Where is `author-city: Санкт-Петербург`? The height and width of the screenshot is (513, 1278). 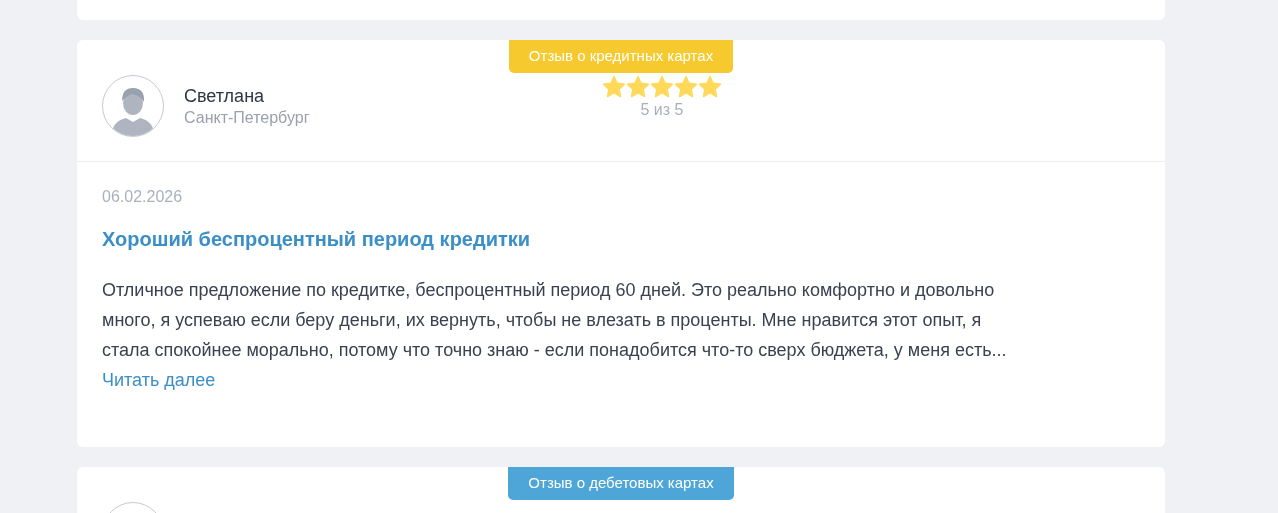
author-city: Санкт-Петербург is located at coordinates (247, 117).